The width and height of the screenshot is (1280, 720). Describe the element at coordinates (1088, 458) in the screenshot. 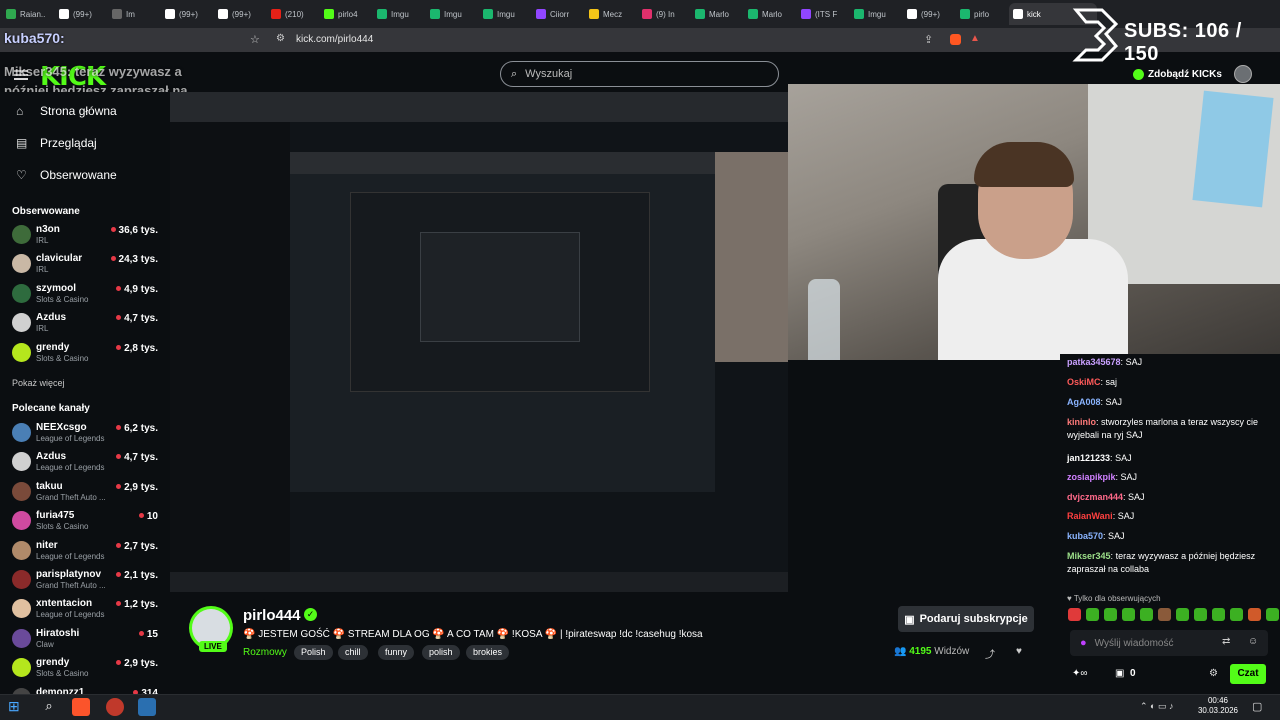

I see `chat-username: jan121233` at that location.